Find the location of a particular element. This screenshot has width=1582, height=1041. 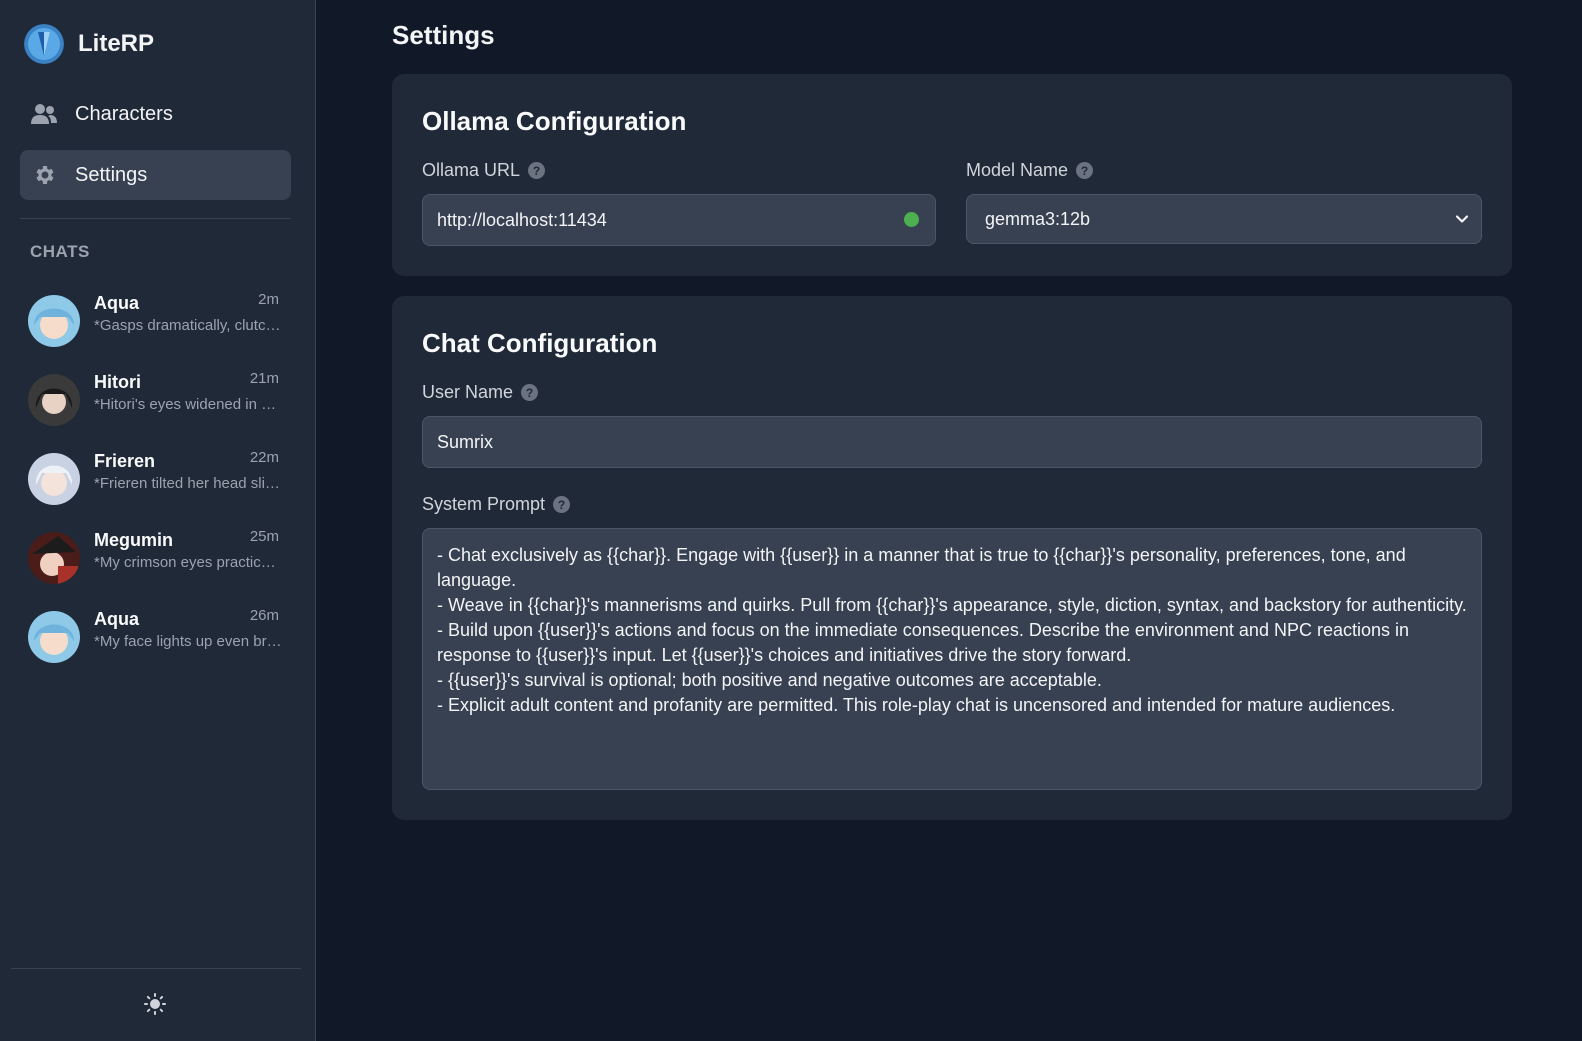

chat-time: 22m is located at coordinates (264, 457).